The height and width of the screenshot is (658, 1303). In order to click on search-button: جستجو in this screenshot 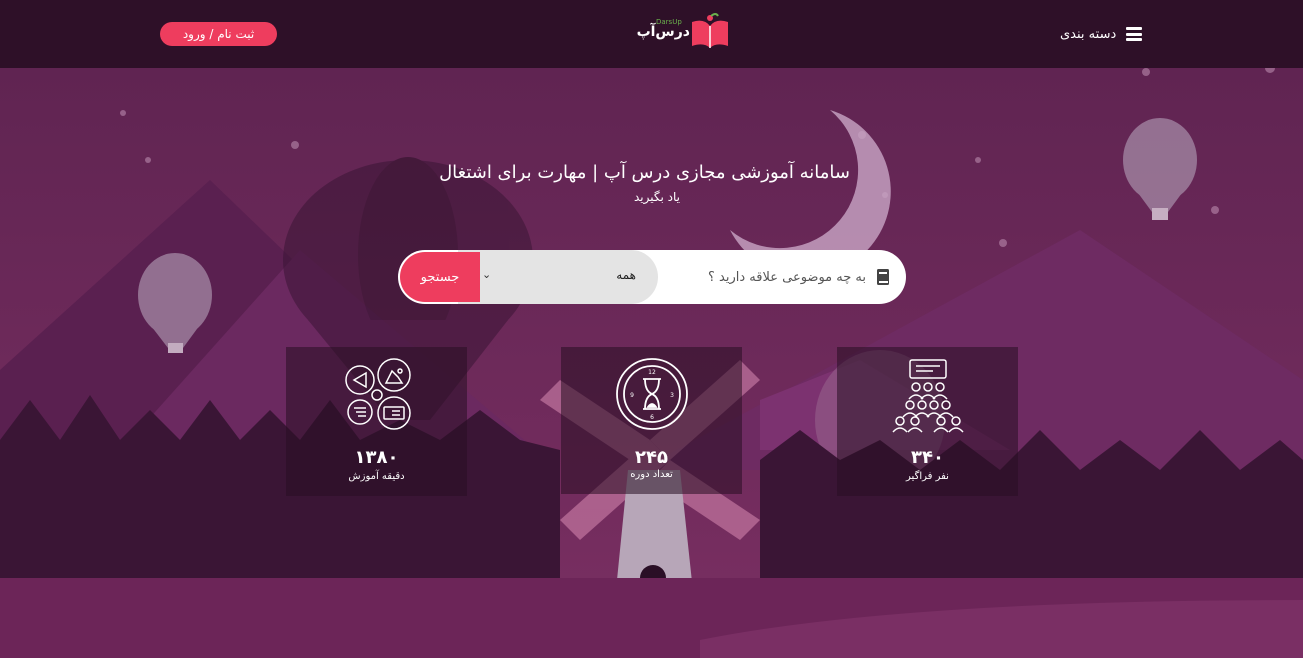, I will do `click(440, 277)`.